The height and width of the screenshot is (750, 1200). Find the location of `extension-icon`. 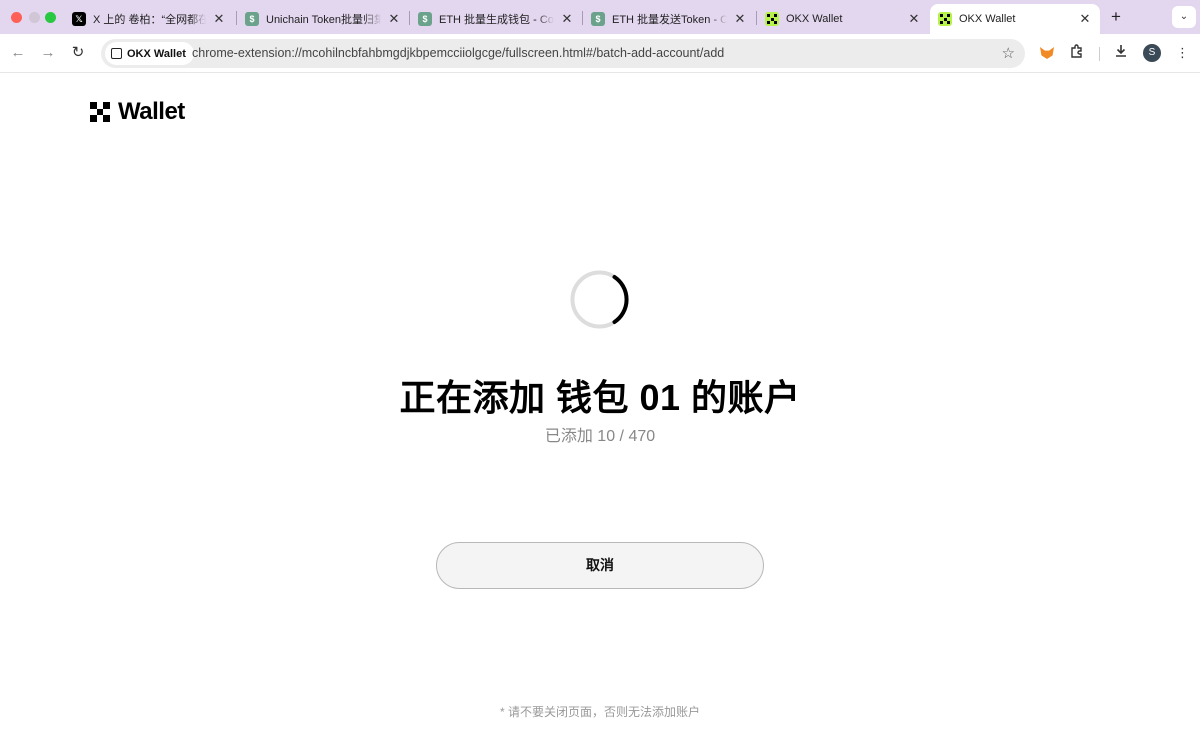

extension-icon is located at coordinates (116, 53).